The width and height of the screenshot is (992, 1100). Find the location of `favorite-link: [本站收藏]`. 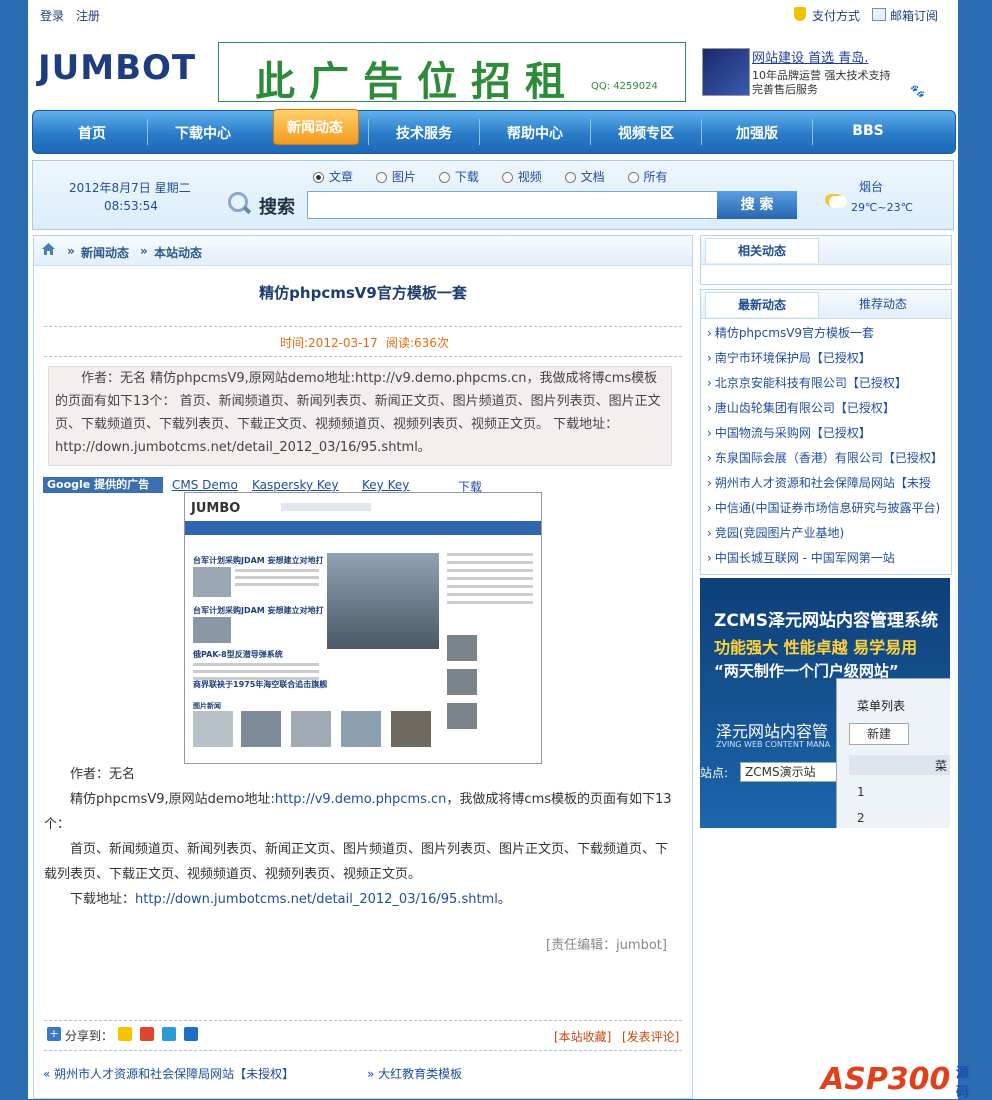

favorite-link: [本站收藏] is located at coordinates (582, 1036).